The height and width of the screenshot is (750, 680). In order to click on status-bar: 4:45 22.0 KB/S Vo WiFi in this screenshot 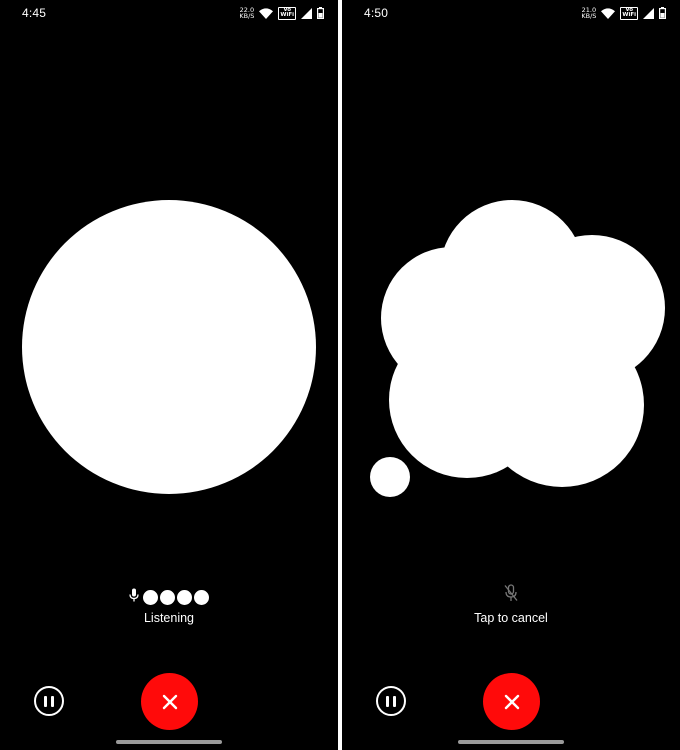, I will do `click(169, 13)`.